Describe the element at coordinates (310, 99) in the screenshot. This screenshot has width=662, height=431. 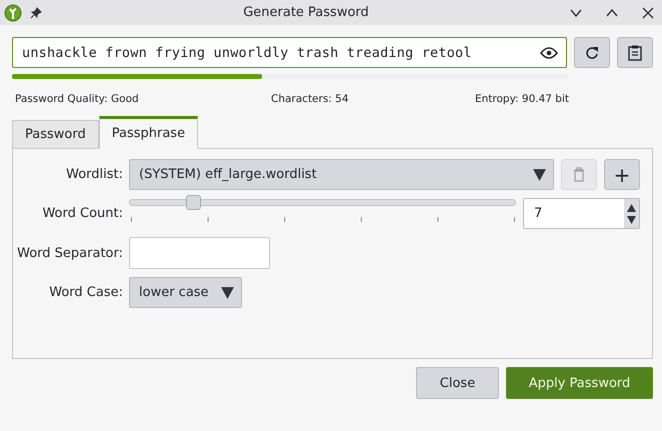
I see `stat-text: Characters: 54` at that location.